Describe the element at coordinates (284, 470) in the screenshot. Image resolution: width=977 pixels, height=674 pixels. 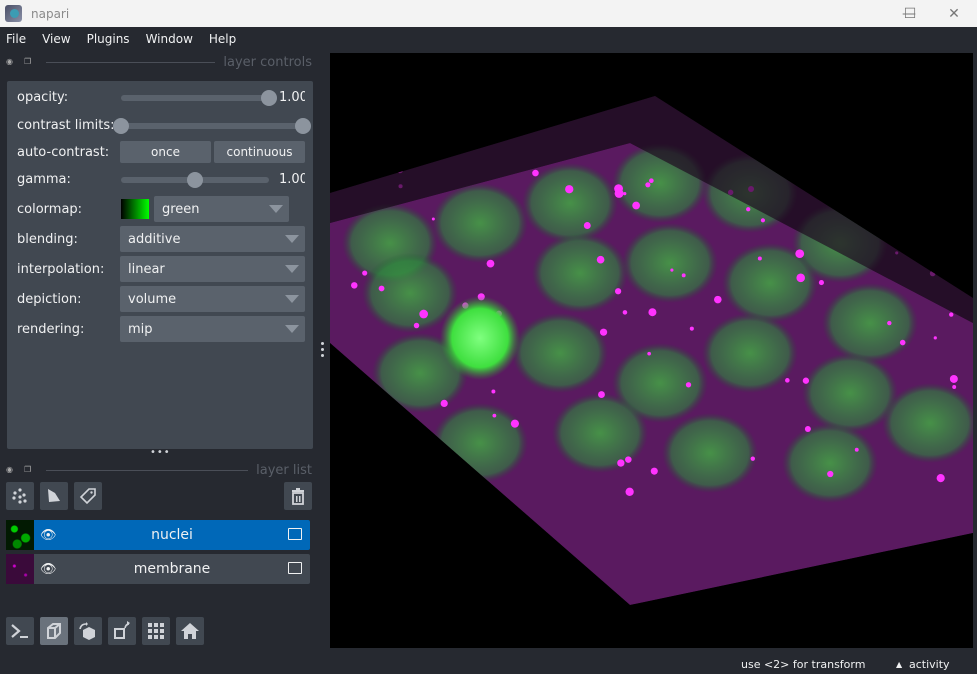
I see `layer-list-title: layer list` at that location.